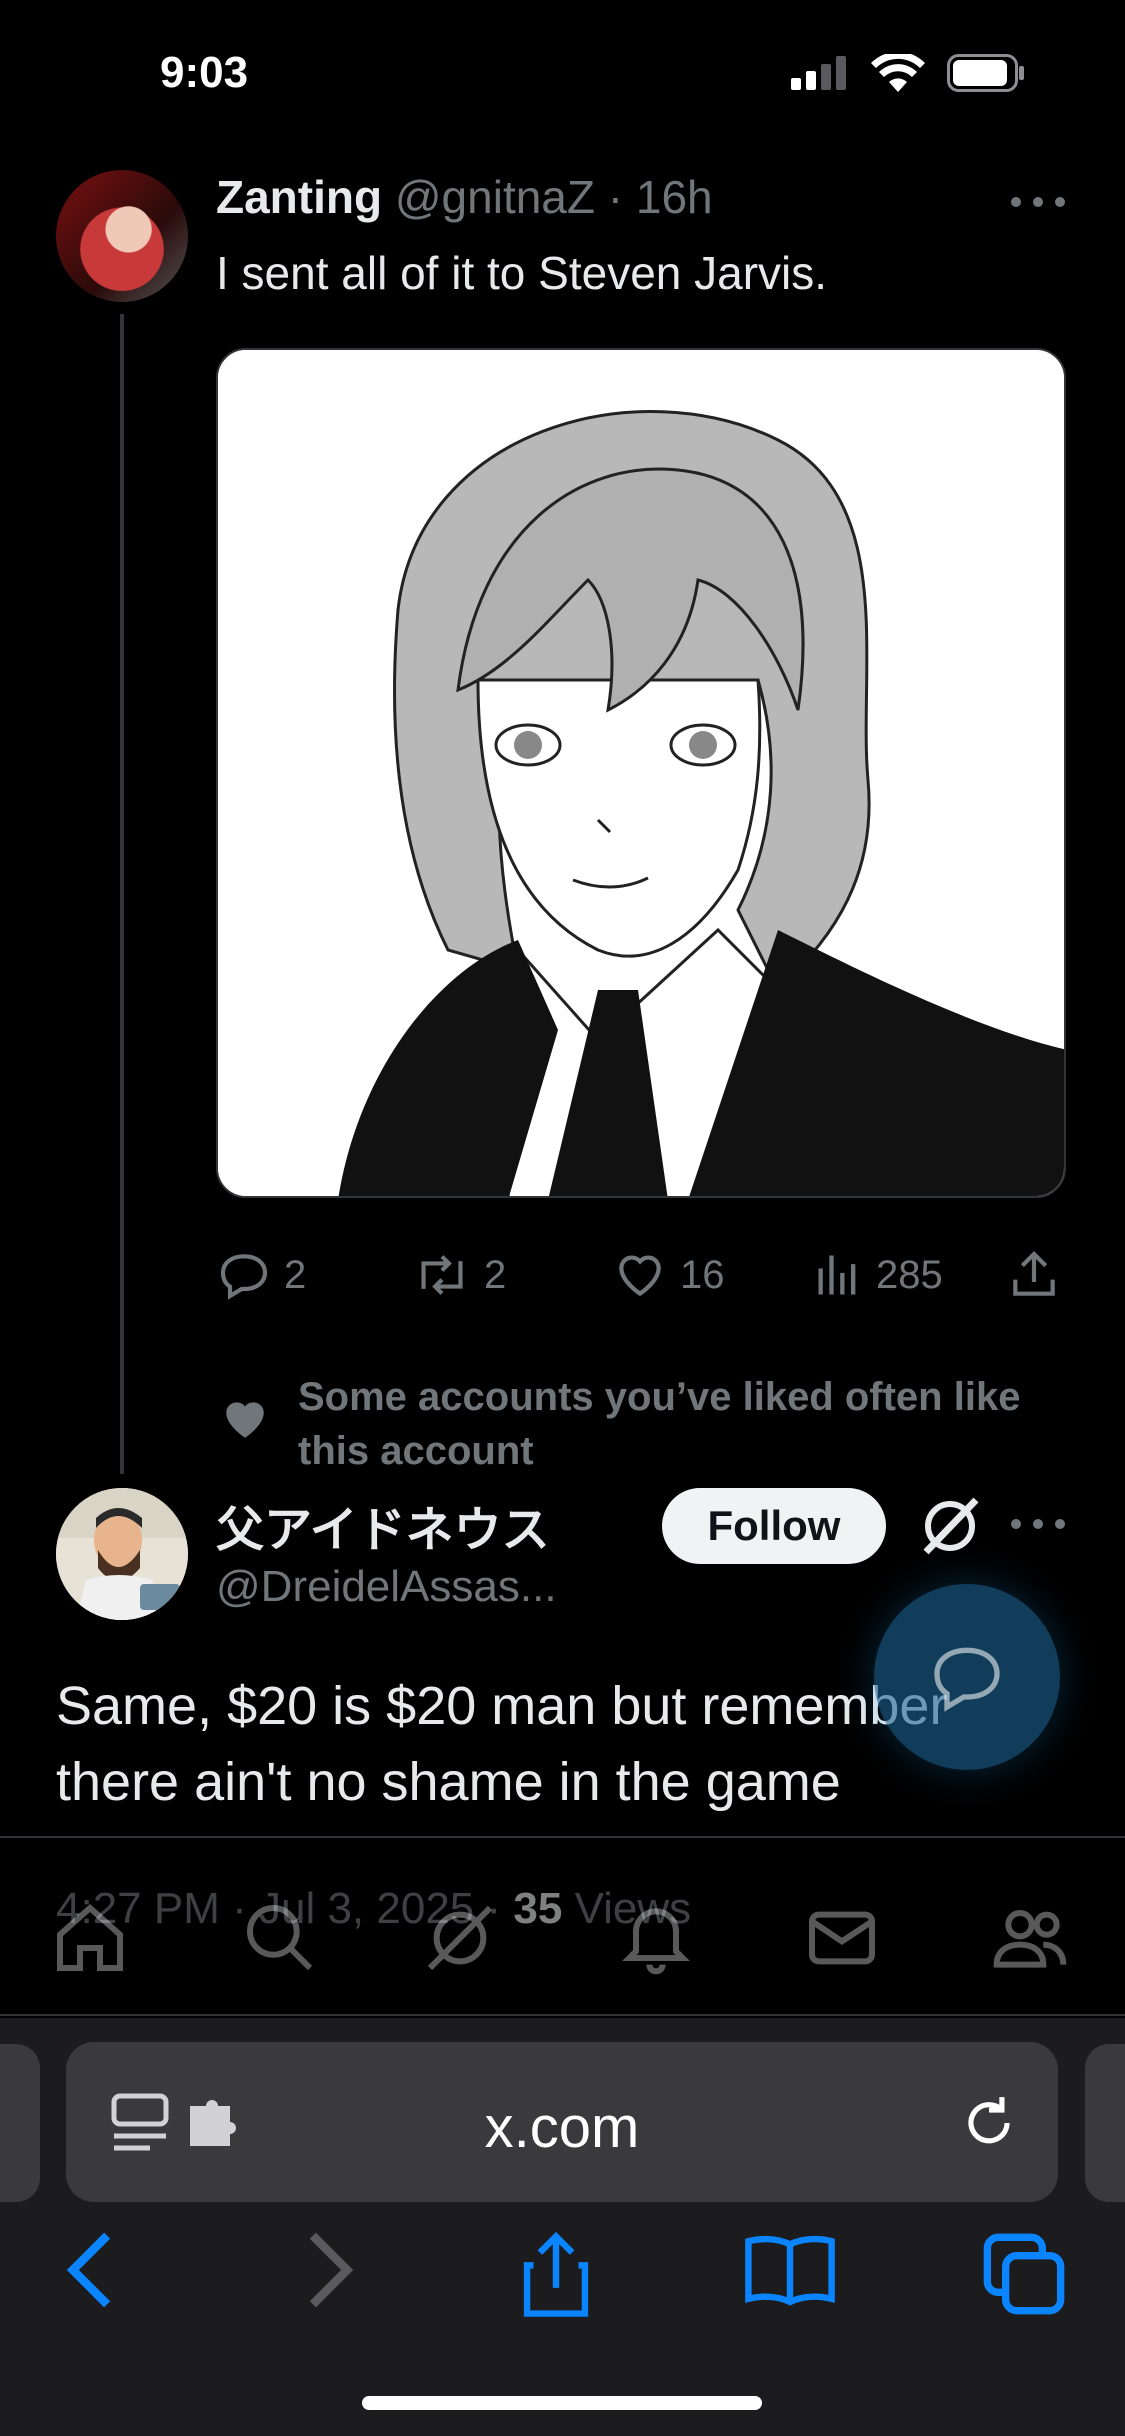 The image size is (1125, 2436). I want to click on tweet1-text: I sent all of it to Steven Jarvis., so click(522, 273).